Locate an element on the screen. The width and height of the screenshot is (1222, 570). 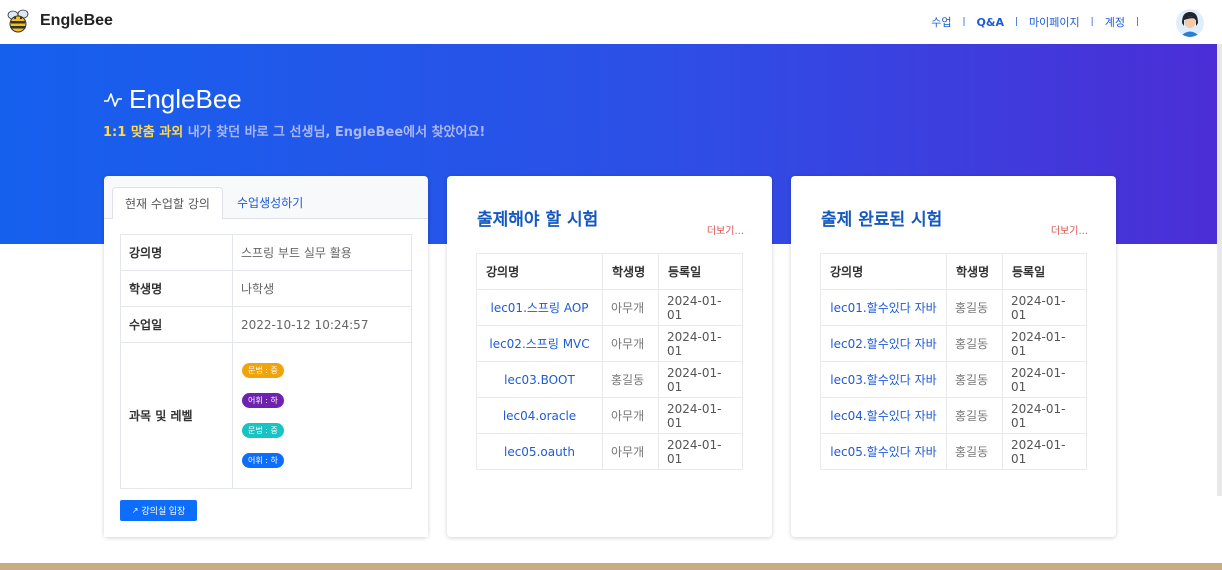
table-row: lec01.스프링 AOP 아무개 2024-01-01 is located at coordinates (609, 307).